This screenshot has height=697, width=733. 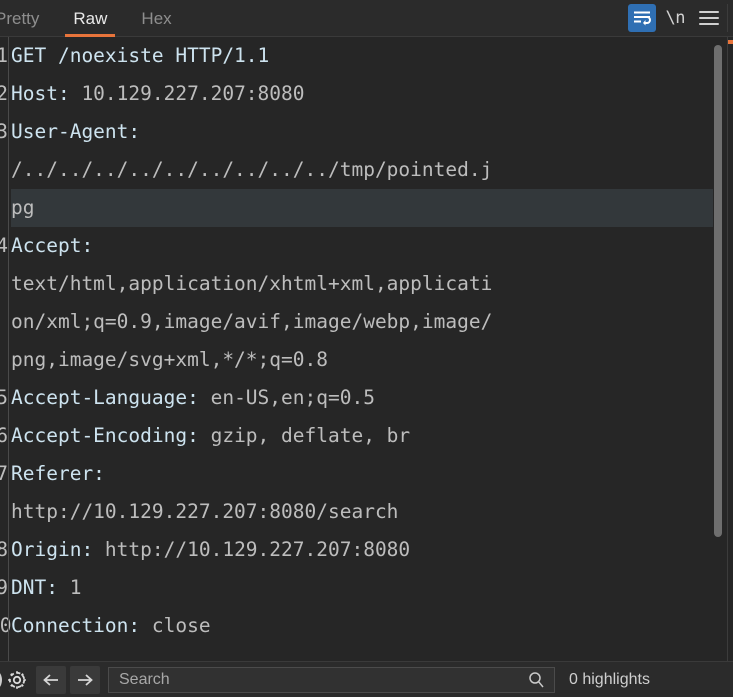 I want to click on line-number: 8, so click(x=4, y=549).